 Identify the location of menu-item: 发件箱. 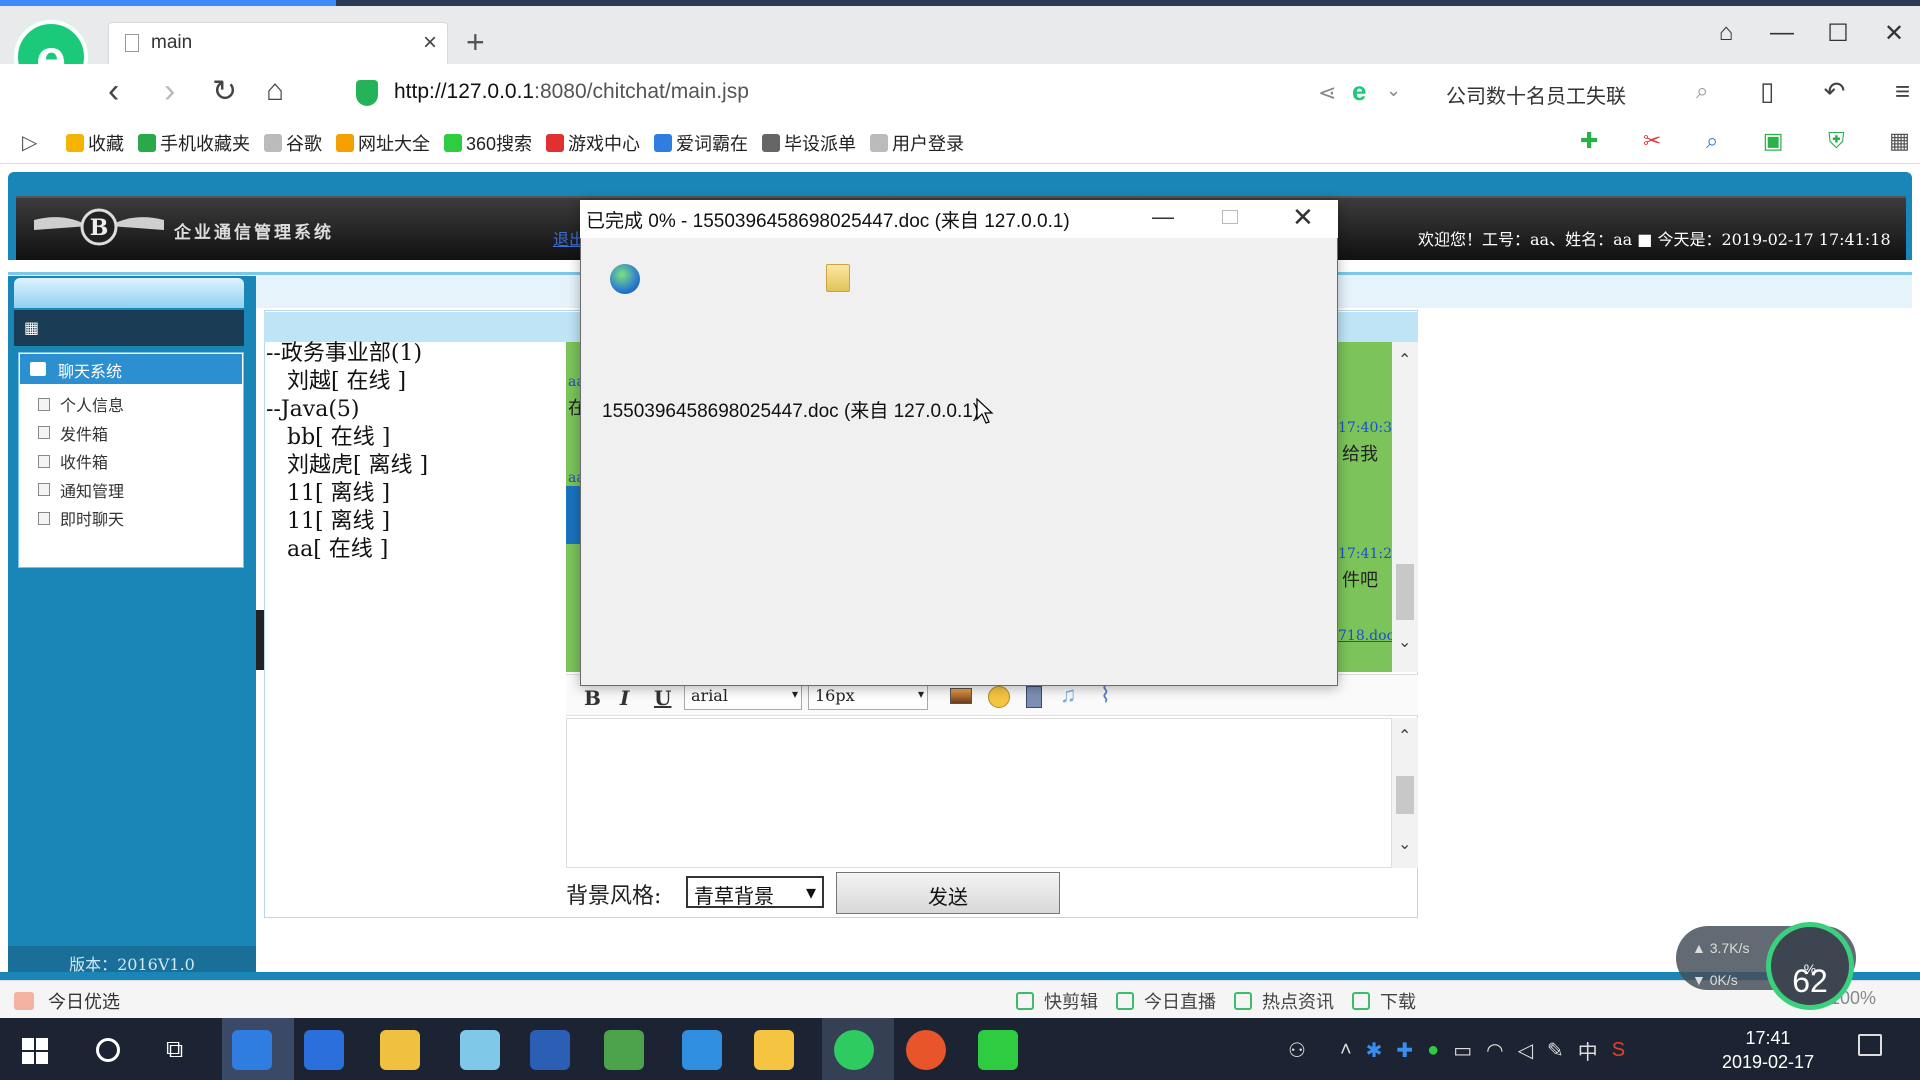
(73, 433).